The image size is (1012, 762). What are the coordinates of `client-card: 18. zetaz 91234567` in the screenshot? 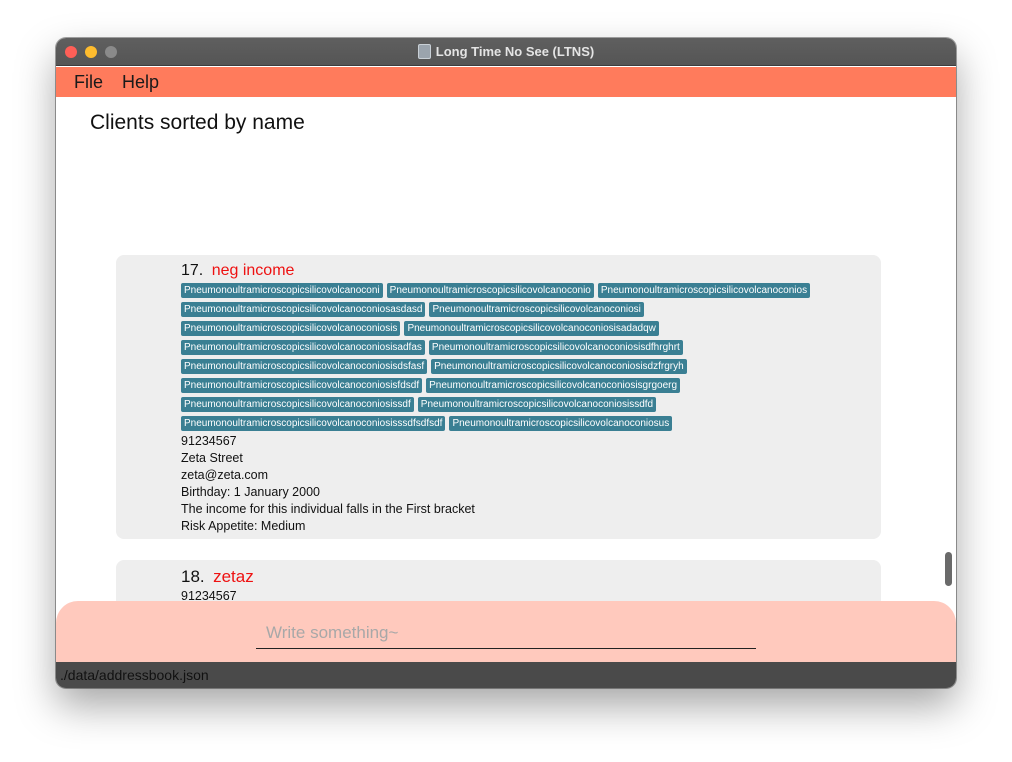 It's located at (498, 580).